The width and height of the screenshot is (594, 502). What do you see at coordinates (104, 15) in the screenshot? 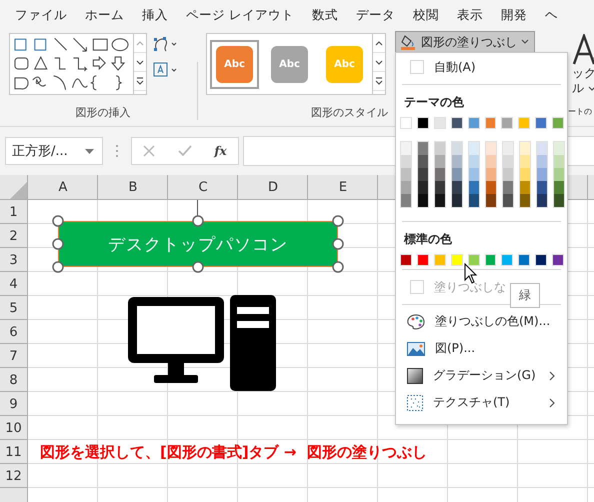
I see `ribbon-tab: ホーム` at bounding box center [104, 15].